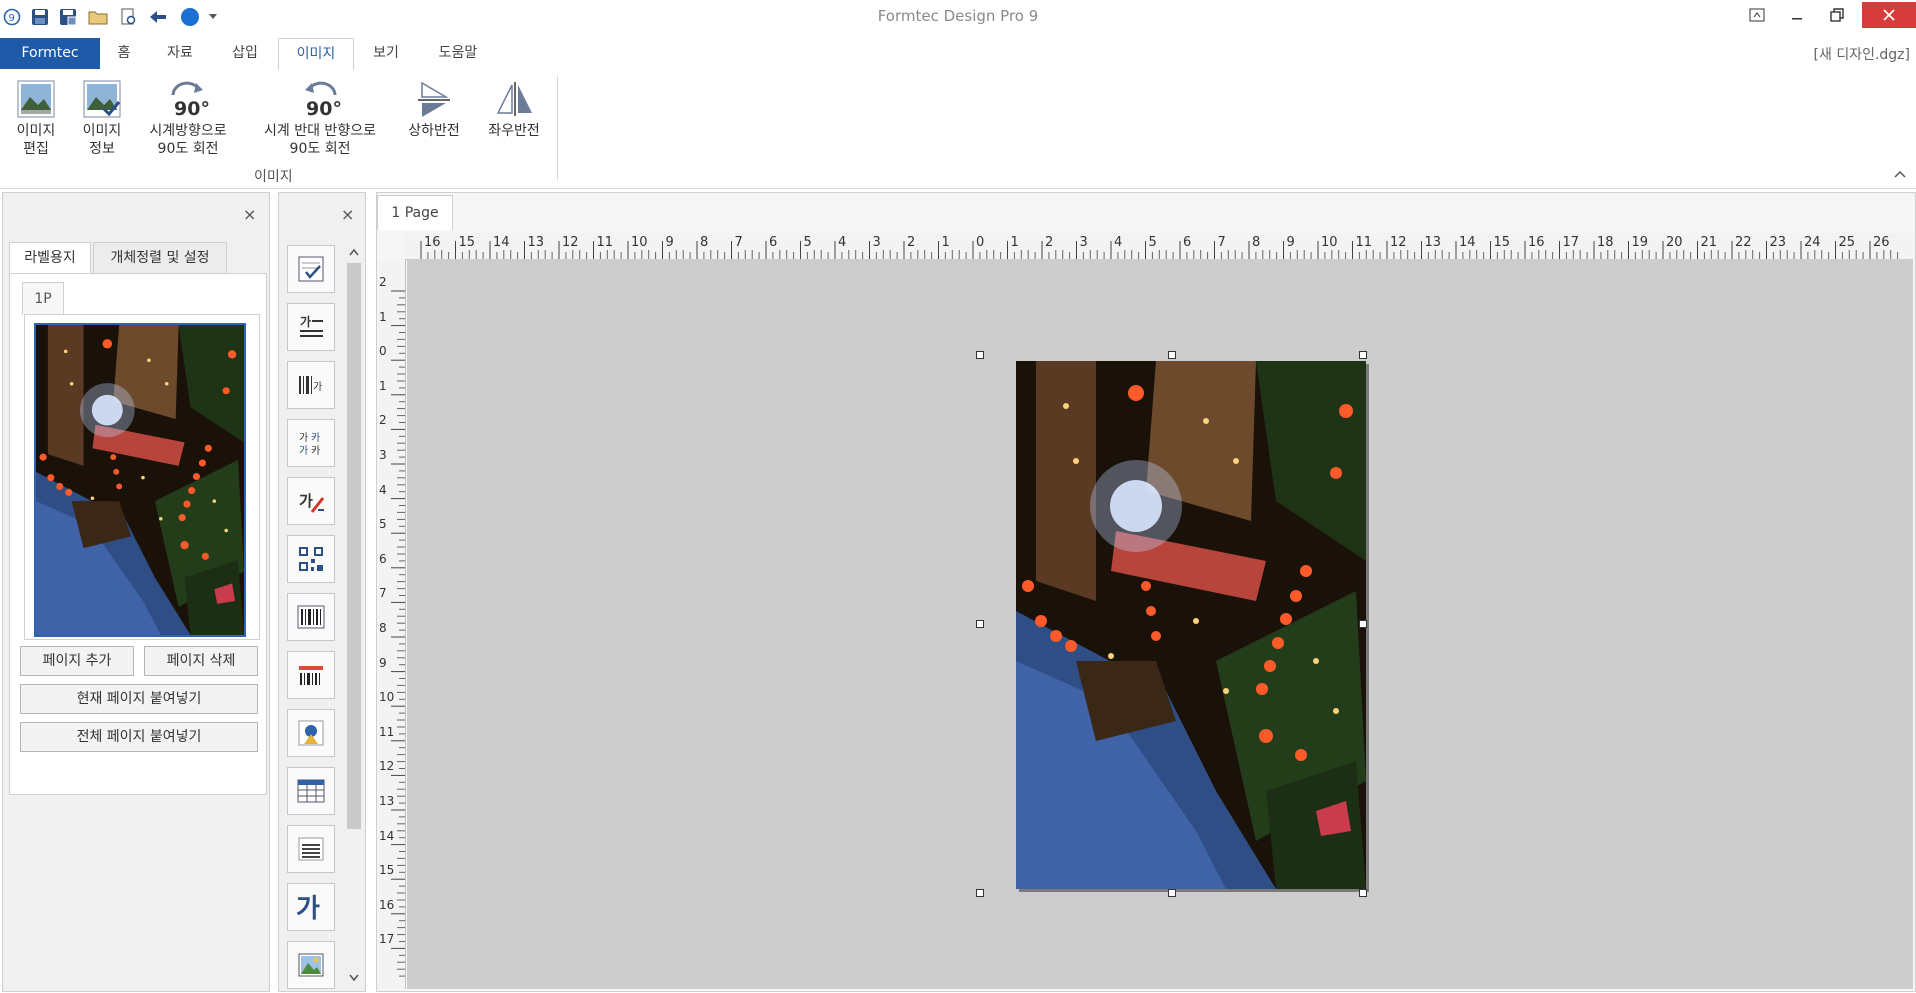  I want to click on rotate-ccw-button: 90° 시계 반대 반향으로 90도 회전, so click(320, 117).